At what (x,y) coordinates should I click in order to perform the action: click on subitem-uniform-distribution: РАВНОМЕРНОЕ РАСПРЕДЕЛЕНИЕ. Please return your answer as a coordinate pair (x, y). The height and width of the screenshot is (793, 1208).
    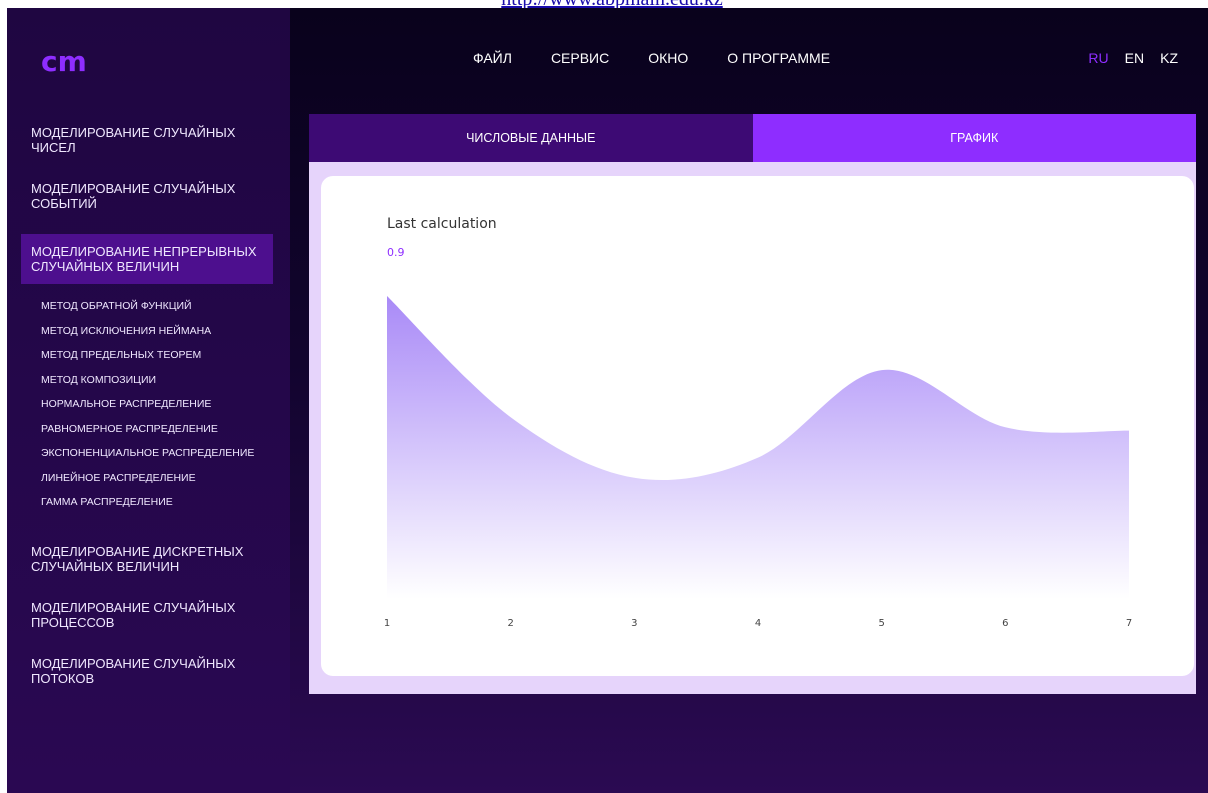
    Looking at the image, I should click on (147, 435).